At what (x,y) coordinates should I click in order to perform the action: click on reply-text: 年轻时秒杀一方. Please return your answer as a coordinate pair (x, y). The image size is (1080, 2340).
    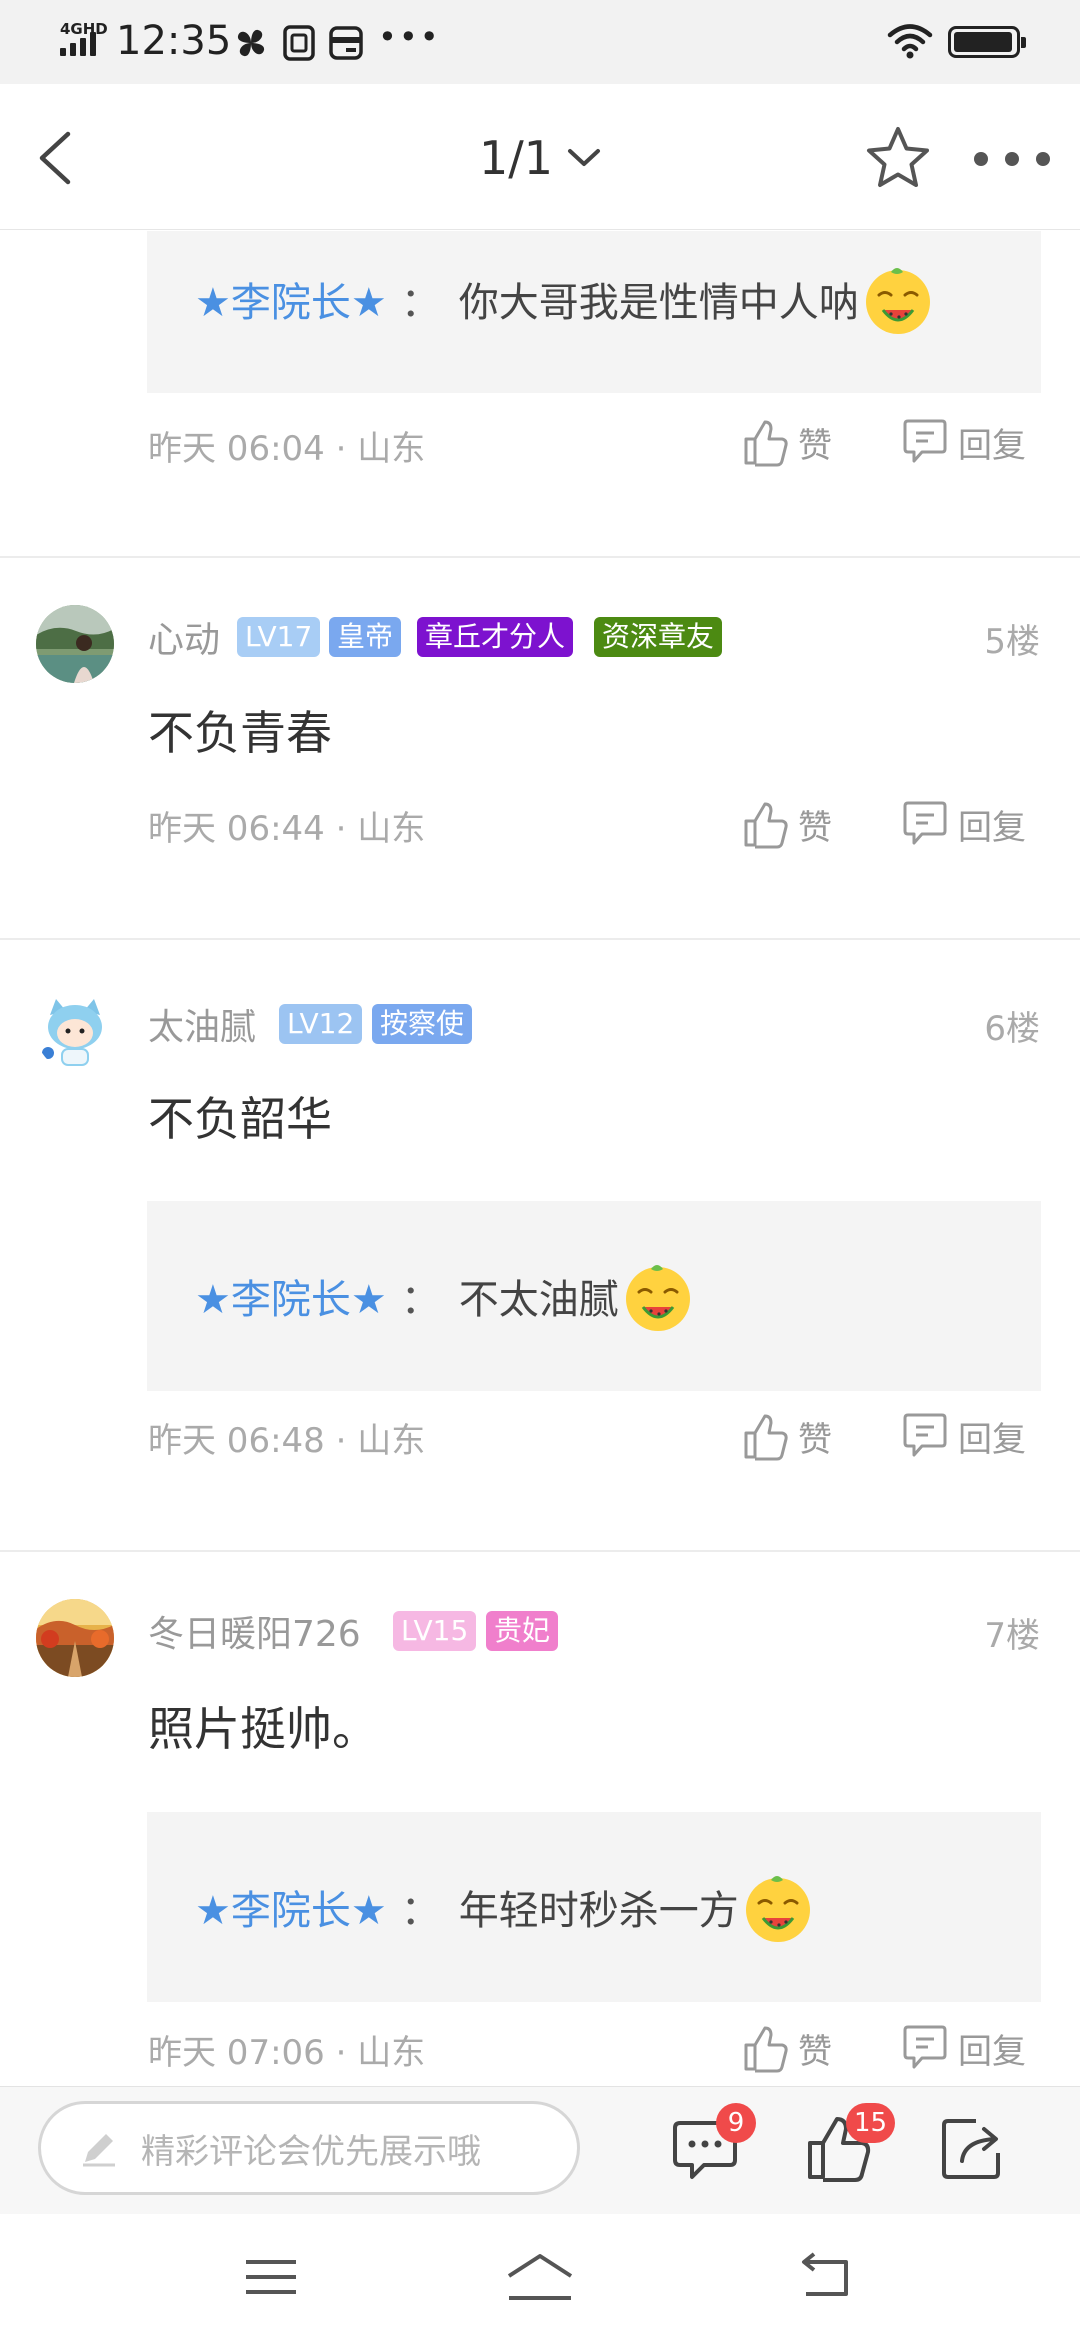
    Looking at the image, I should click on (598, 1911).